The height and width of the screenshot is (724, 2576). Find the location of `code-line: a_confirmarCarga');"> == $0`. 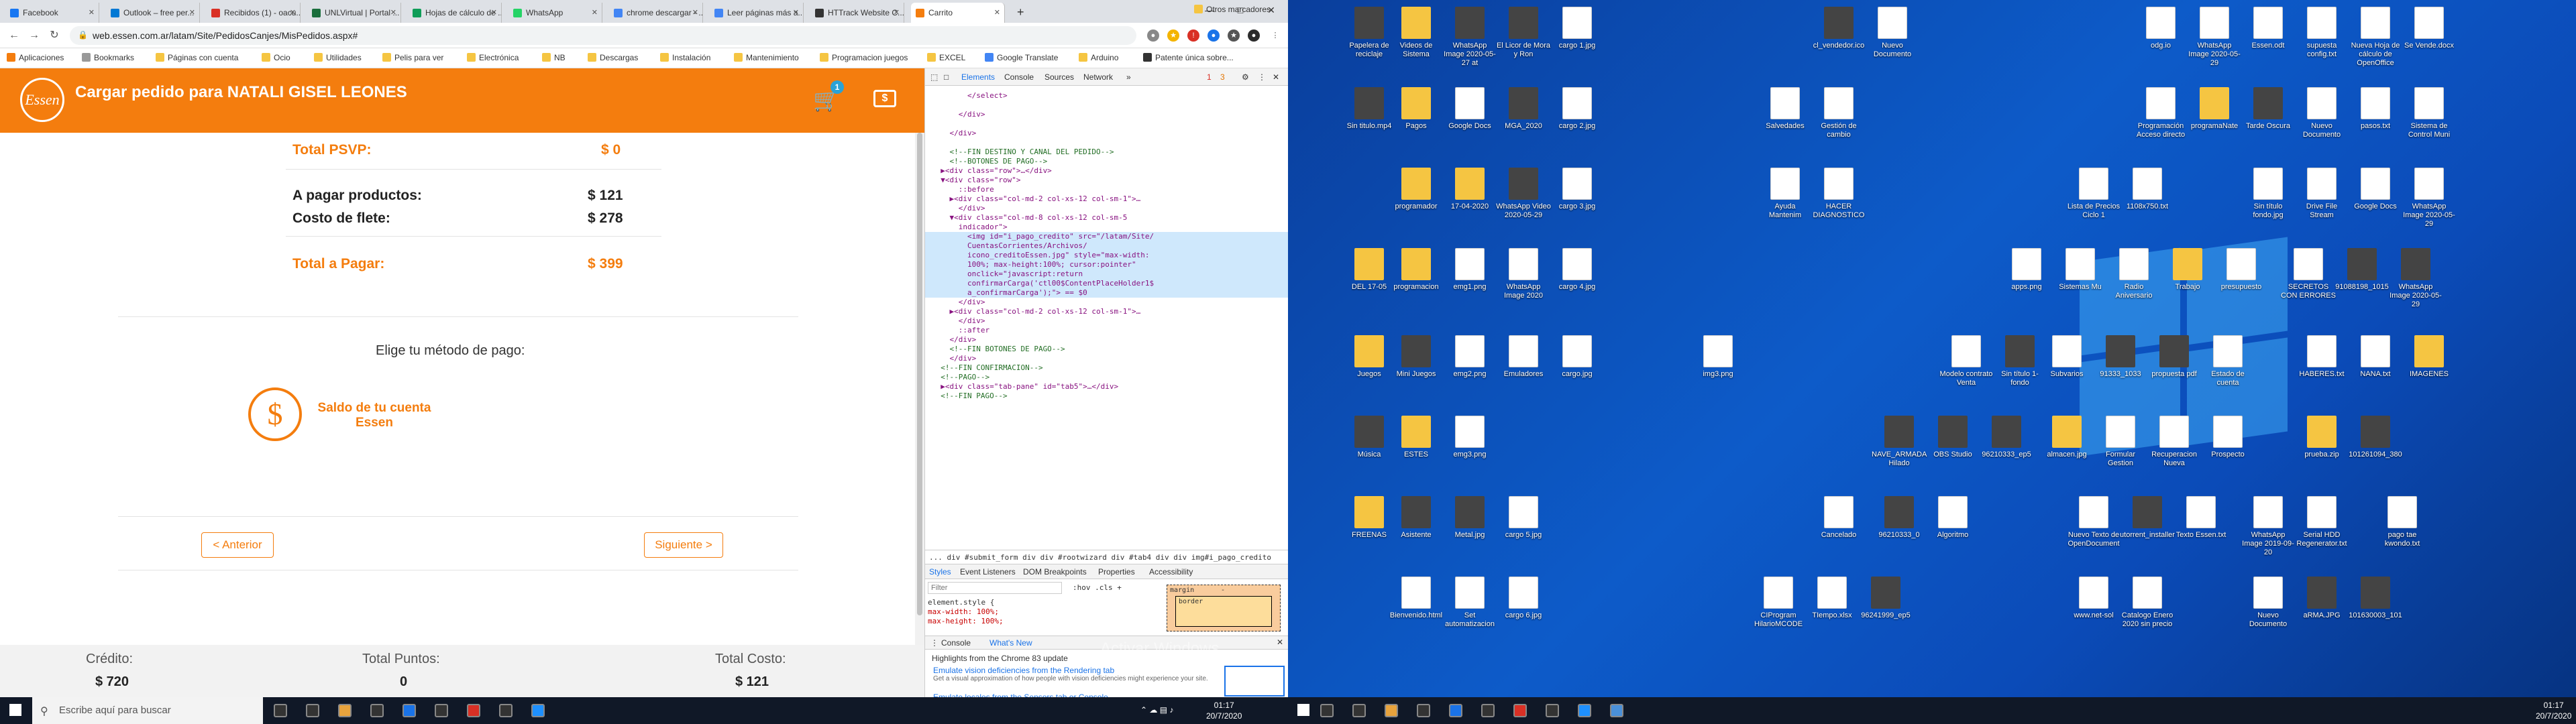

code-line: a_confirmarCarga');"> == $0 is located at coordinates (1009, 293).